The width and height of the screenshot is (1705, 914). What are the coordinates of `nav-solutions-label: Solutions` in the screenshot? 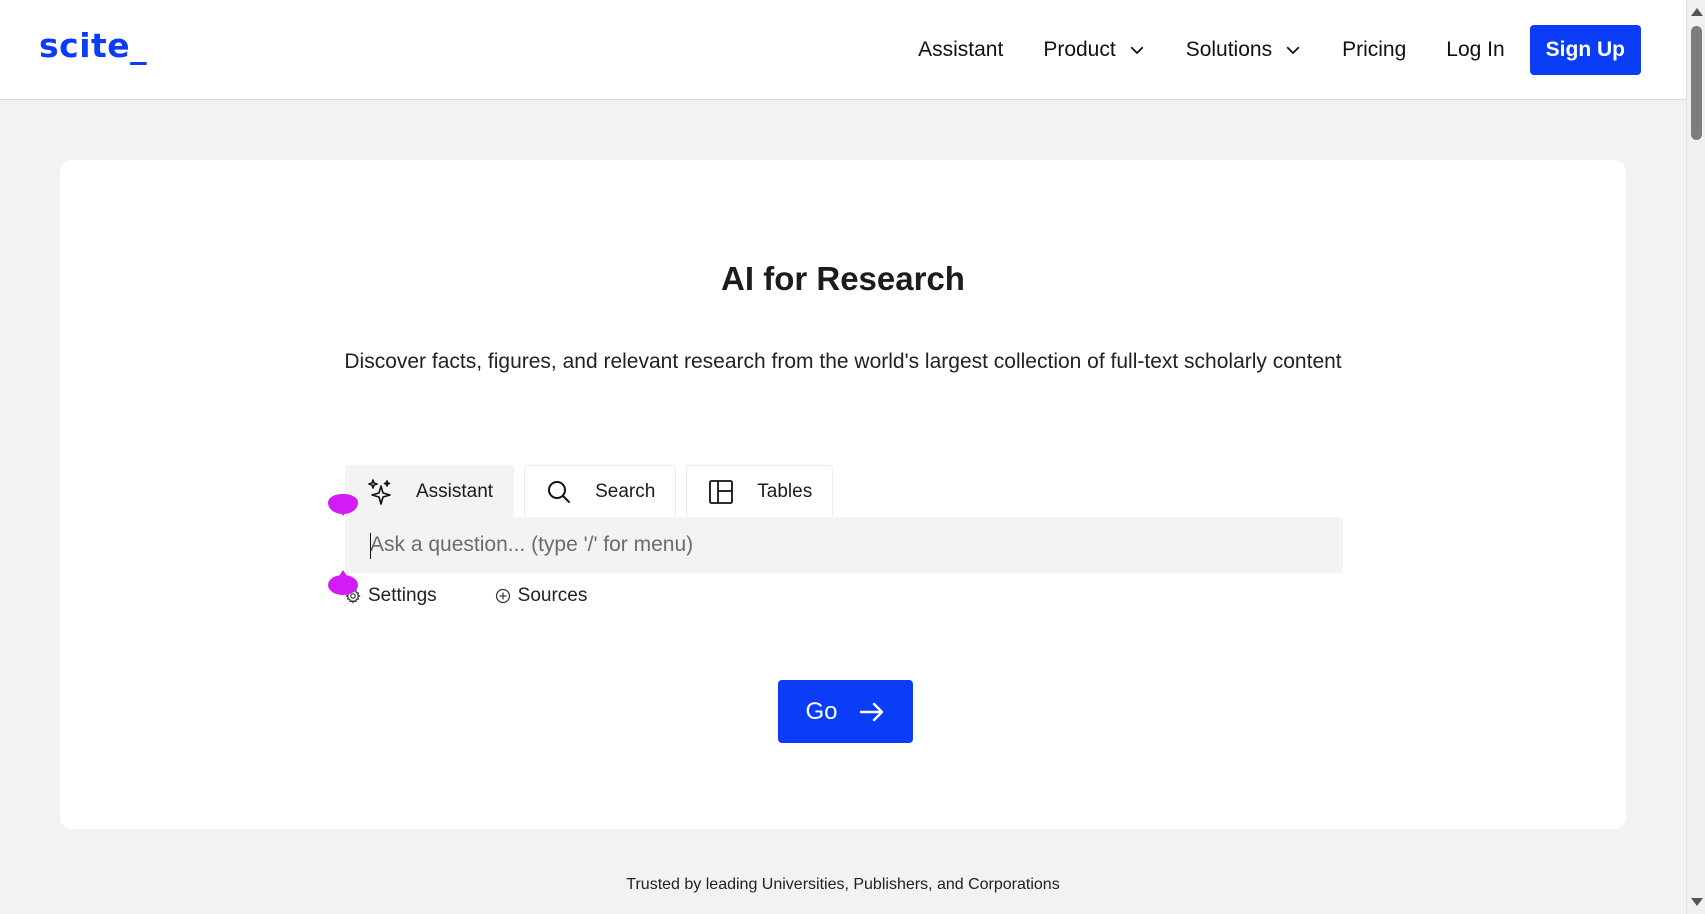 It's located at (1229, 49).